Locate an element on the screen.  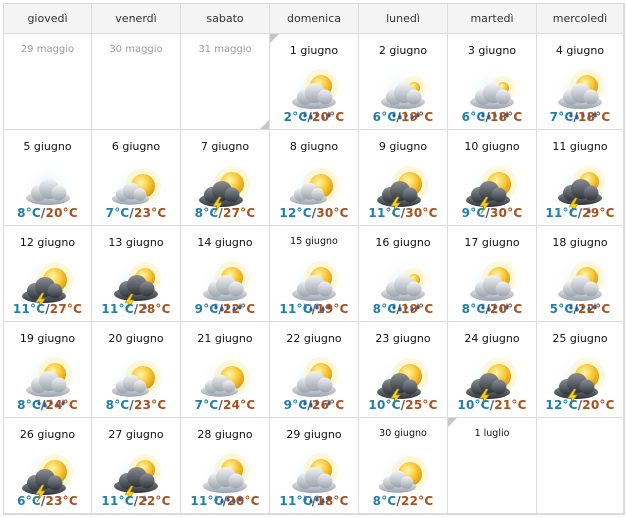
day-cell: 8 giugno 12°C/30°C is located at coordinates (314, 178).